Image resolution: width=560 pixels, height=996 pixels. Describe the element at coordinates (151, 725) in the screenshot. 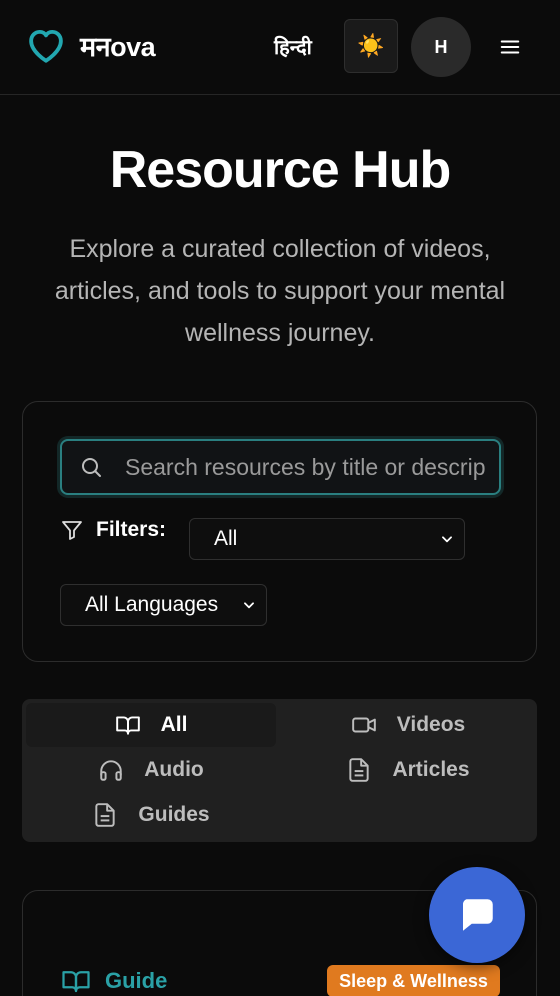

I see `tab-all: All` at that location.